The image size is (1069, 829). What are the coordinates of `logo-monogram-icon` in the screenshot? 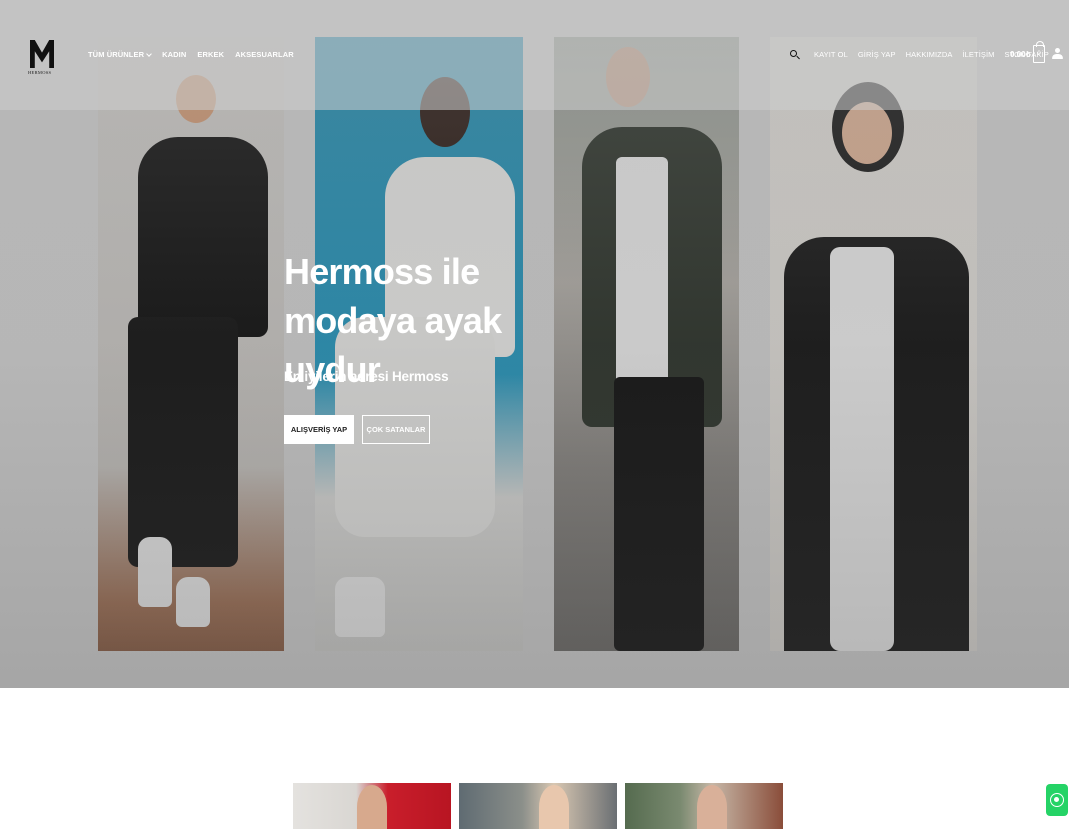 It's located at (42, 54).